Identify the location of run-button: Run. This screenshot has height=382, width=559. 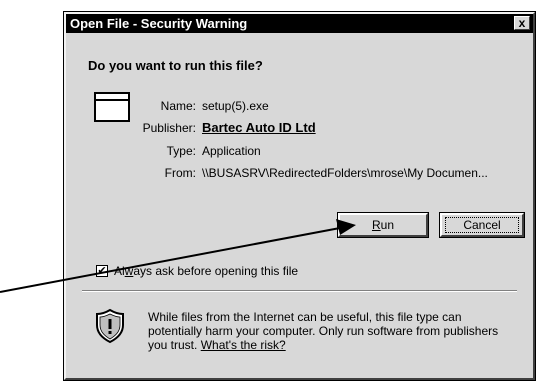
(383, 225).